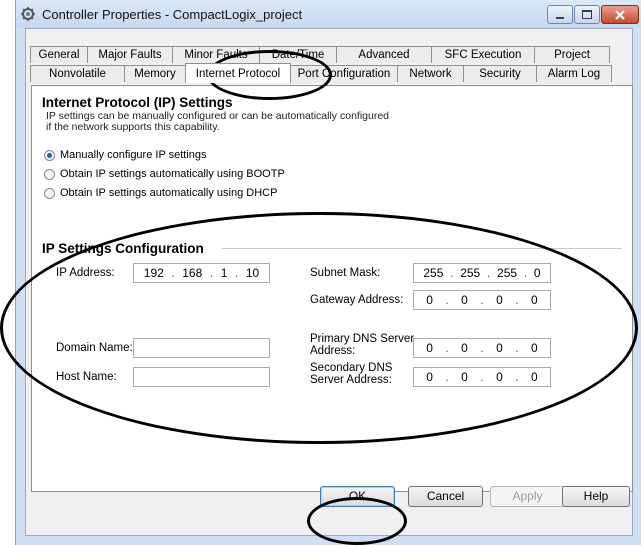 The height and width of the screenshot is (545, 641). What do you see at coordinates (333, 351) in the screenshot?
I see `primary-dns-label-line-2: Address:` at bounding box center [333, 351].